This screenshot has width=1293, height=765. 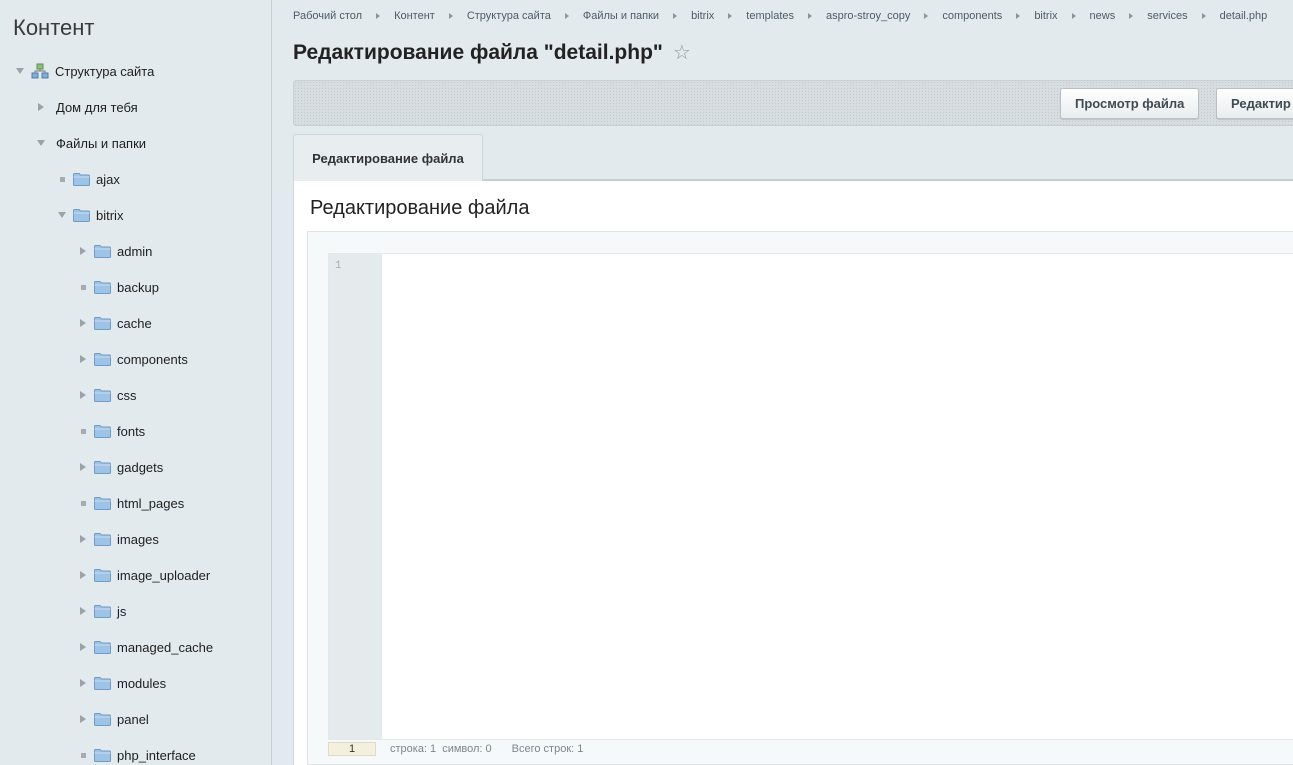 What do you see at coordinates (793, 103) in the screenshot?
I see `toolbar: Просмотр файла Редактир` at bounding box center [793, 103].